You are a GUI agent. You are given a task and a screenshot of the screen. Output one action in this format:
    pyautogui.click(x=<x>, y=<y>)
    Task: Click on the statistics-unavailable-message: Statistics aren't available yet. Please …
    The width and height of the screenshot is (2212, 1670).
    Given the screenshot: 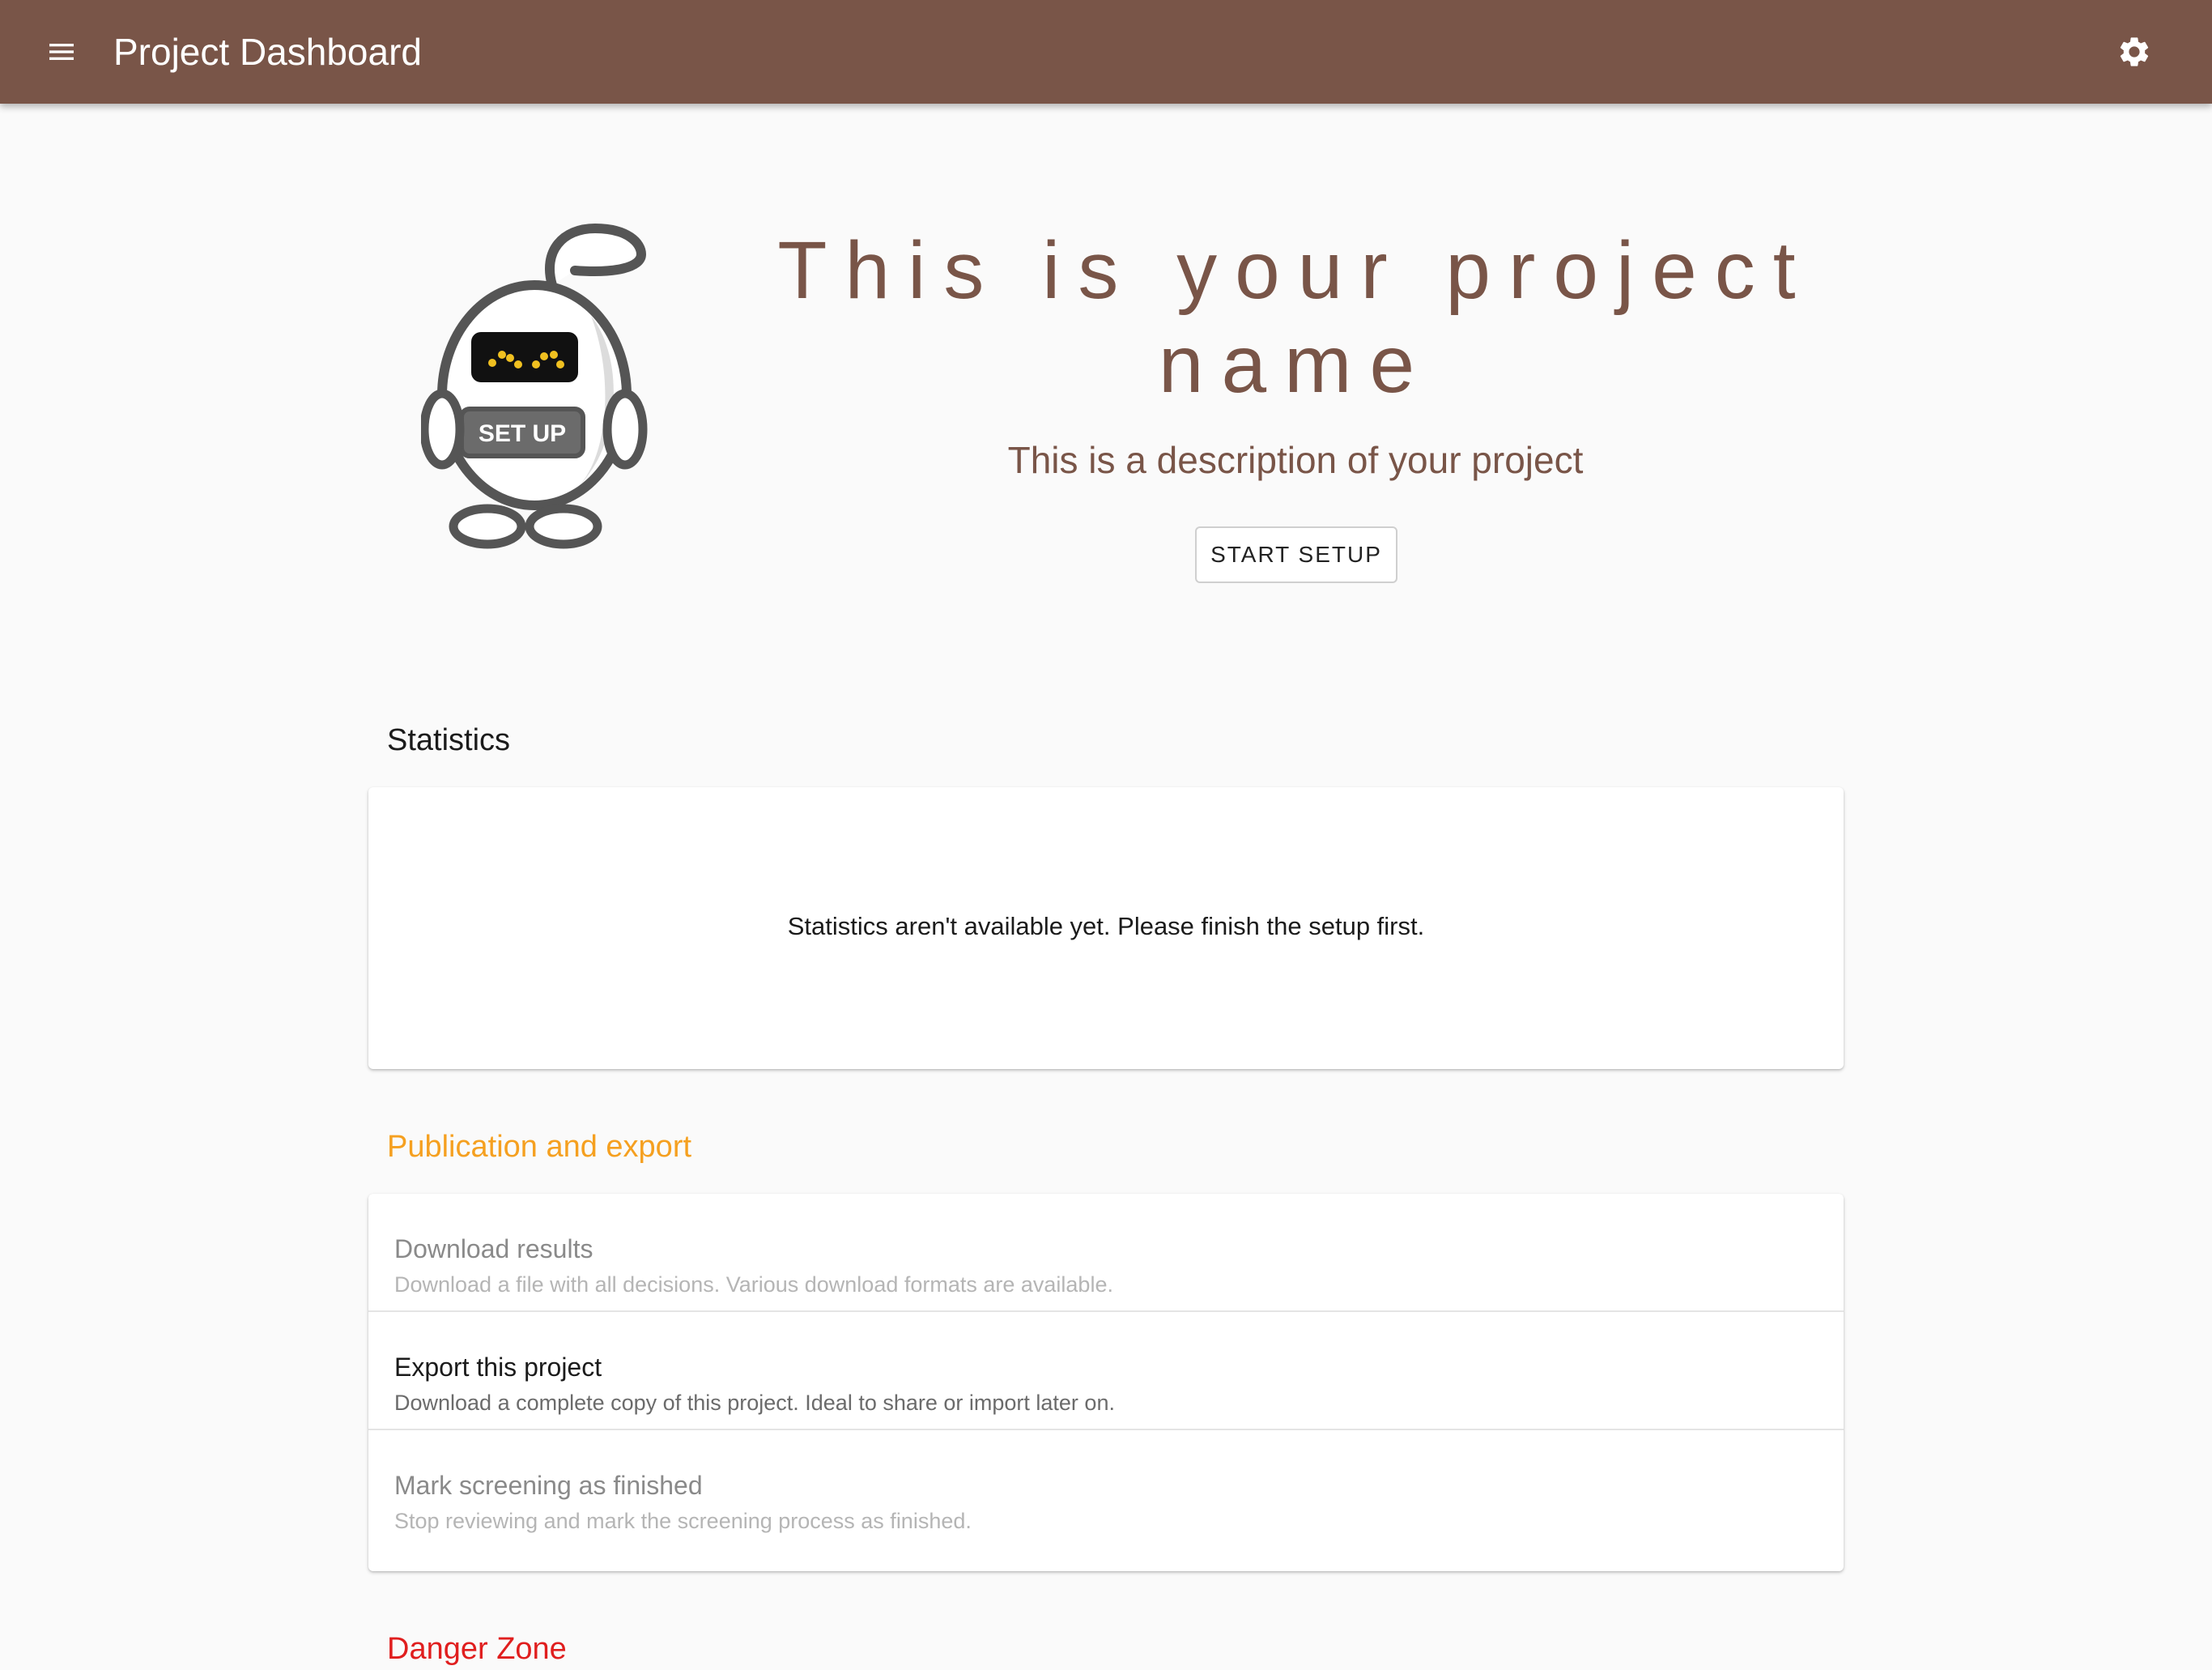 What is the action you would take?
    pyautogui.click(x=1106, y=926)
    